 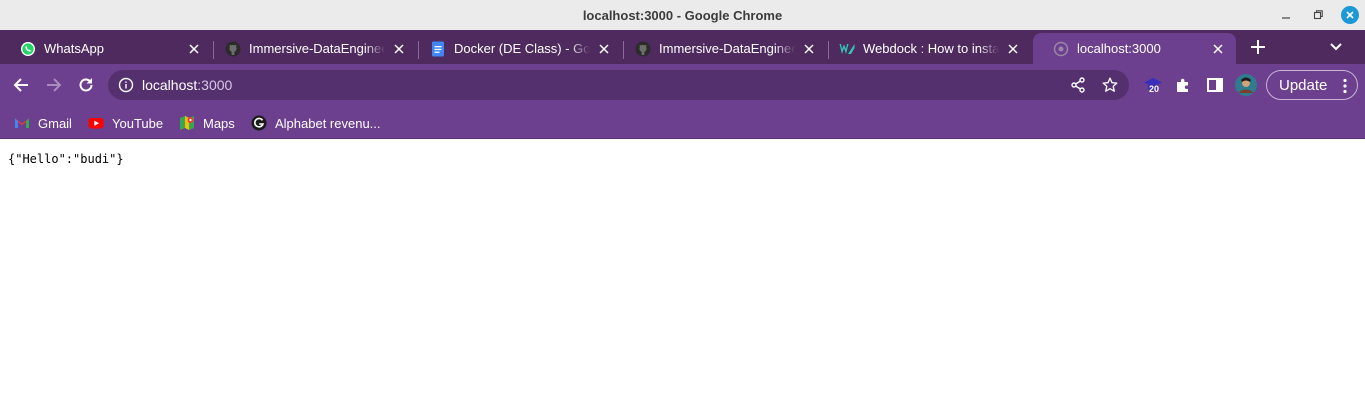 What do you see at coordinates (1246, 85) in the screenshot?
I see `avatar` at bounding box center [1246, 85].